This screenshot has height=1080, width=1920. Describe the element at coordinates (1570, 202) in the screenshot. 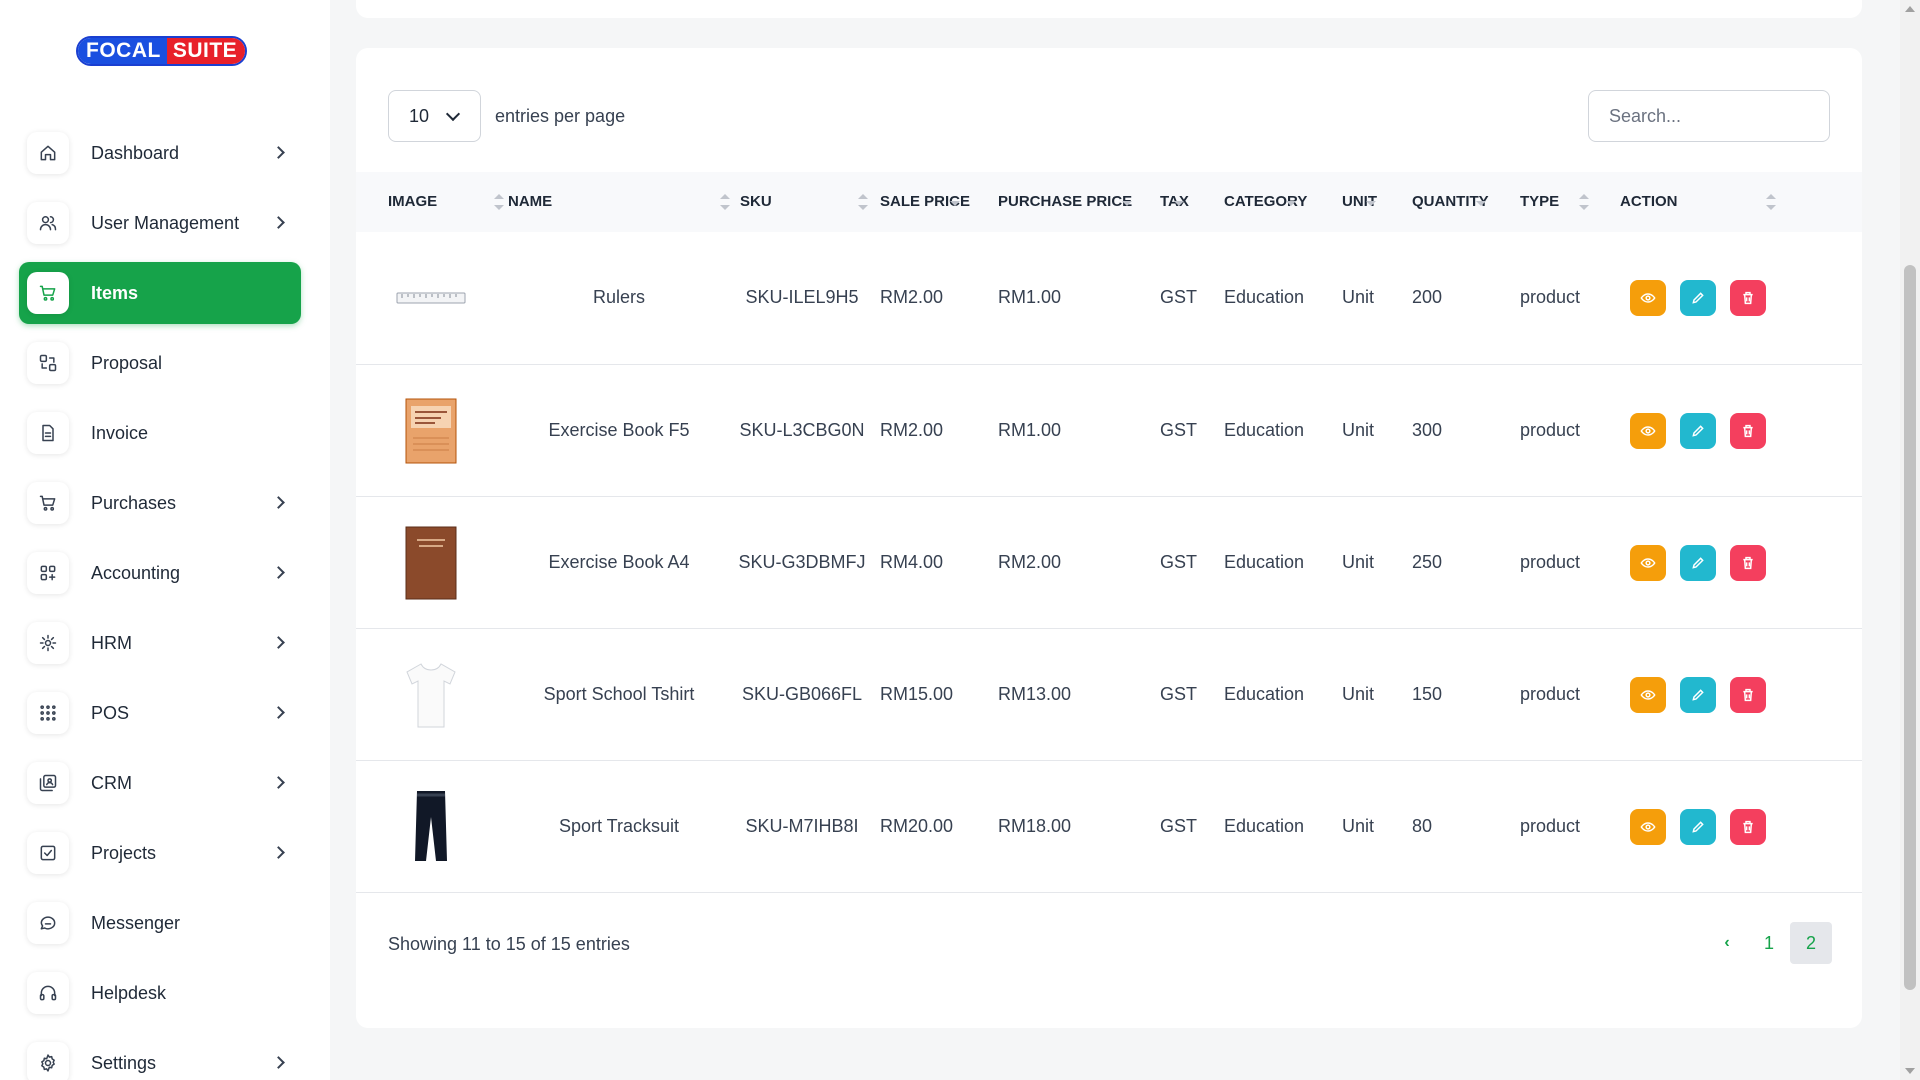

I see `col-type: TYPE` at that location.